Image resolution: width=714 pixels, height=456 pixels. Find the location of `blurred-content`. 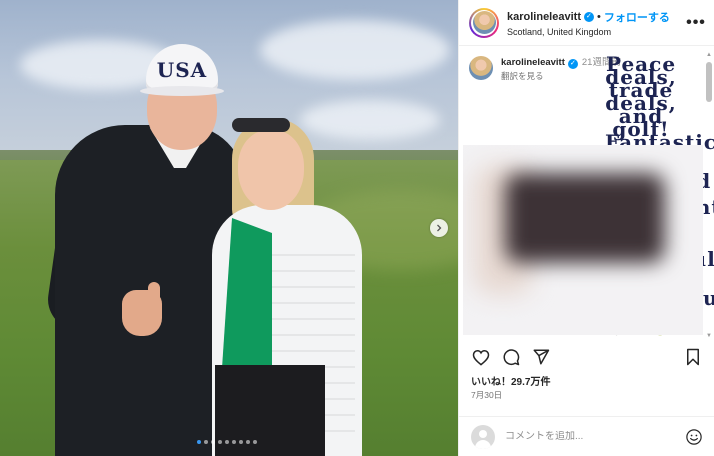

blurred-content is located at coordinates (583, 240).